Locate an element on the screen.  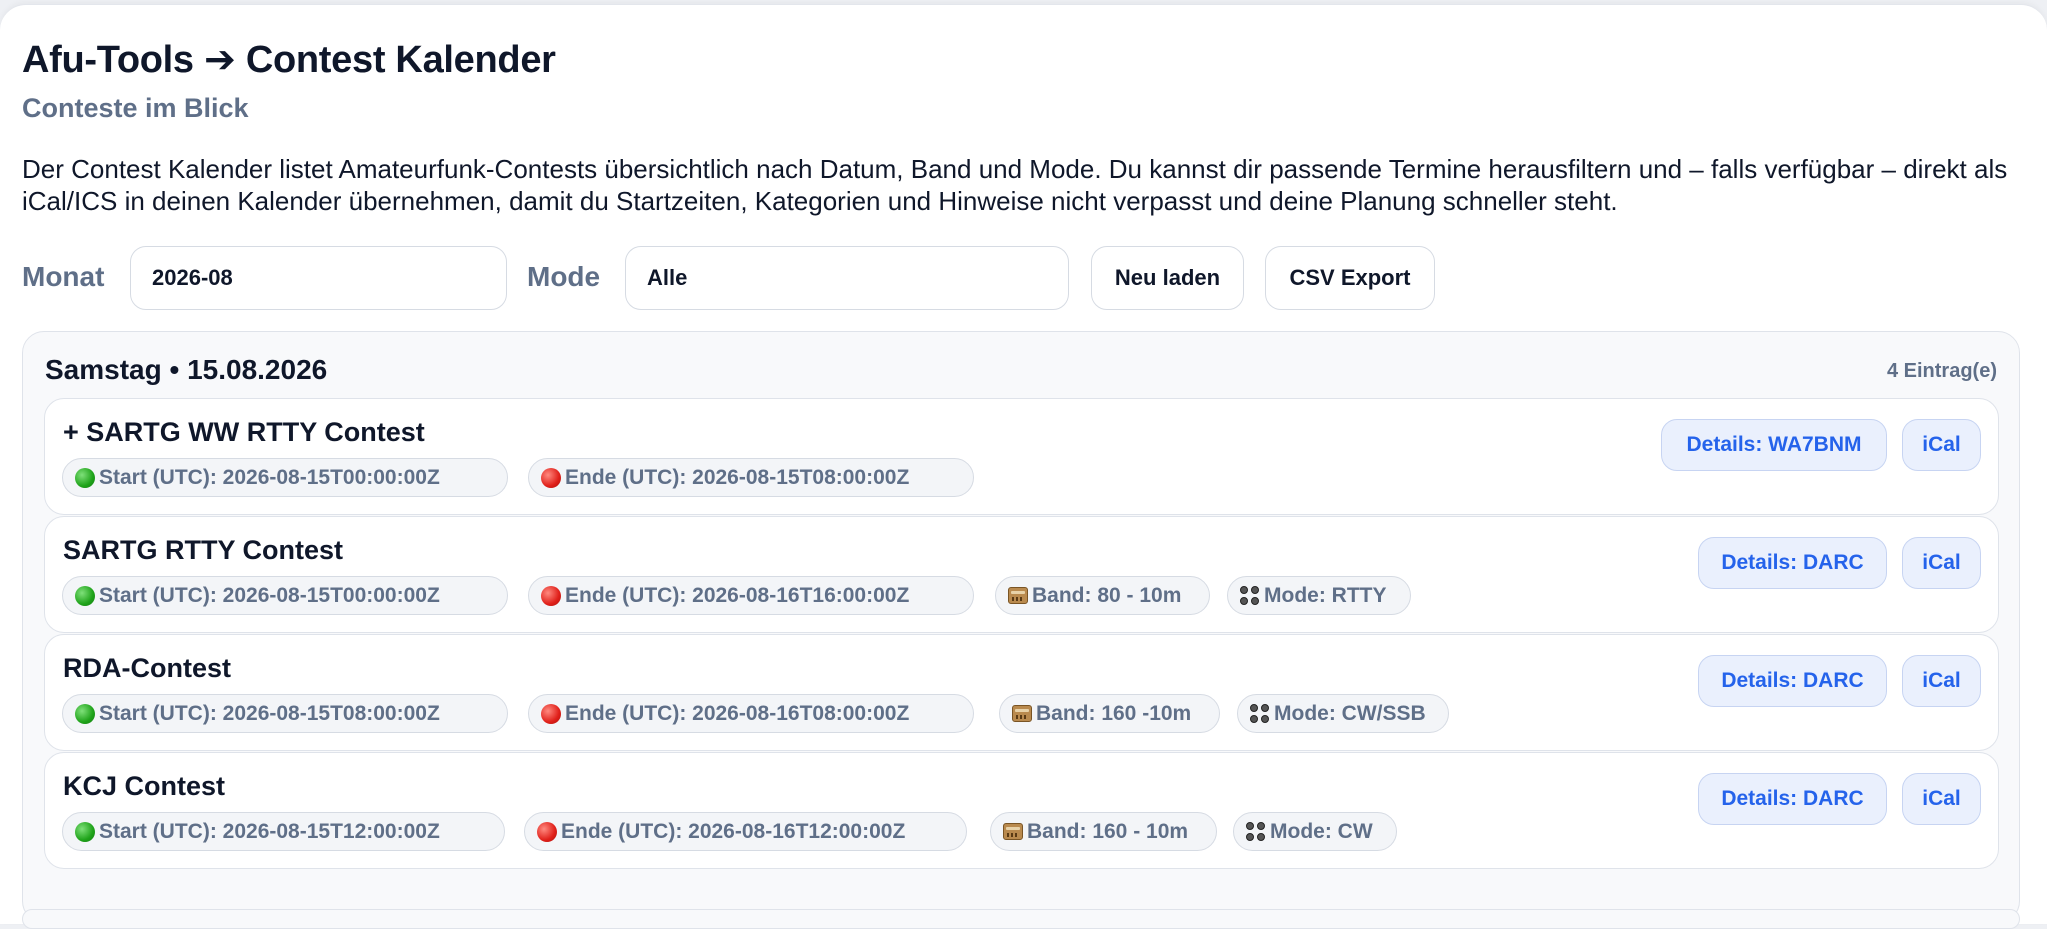
mode-text: Mode: CW is located at coordinates (1321, 831).